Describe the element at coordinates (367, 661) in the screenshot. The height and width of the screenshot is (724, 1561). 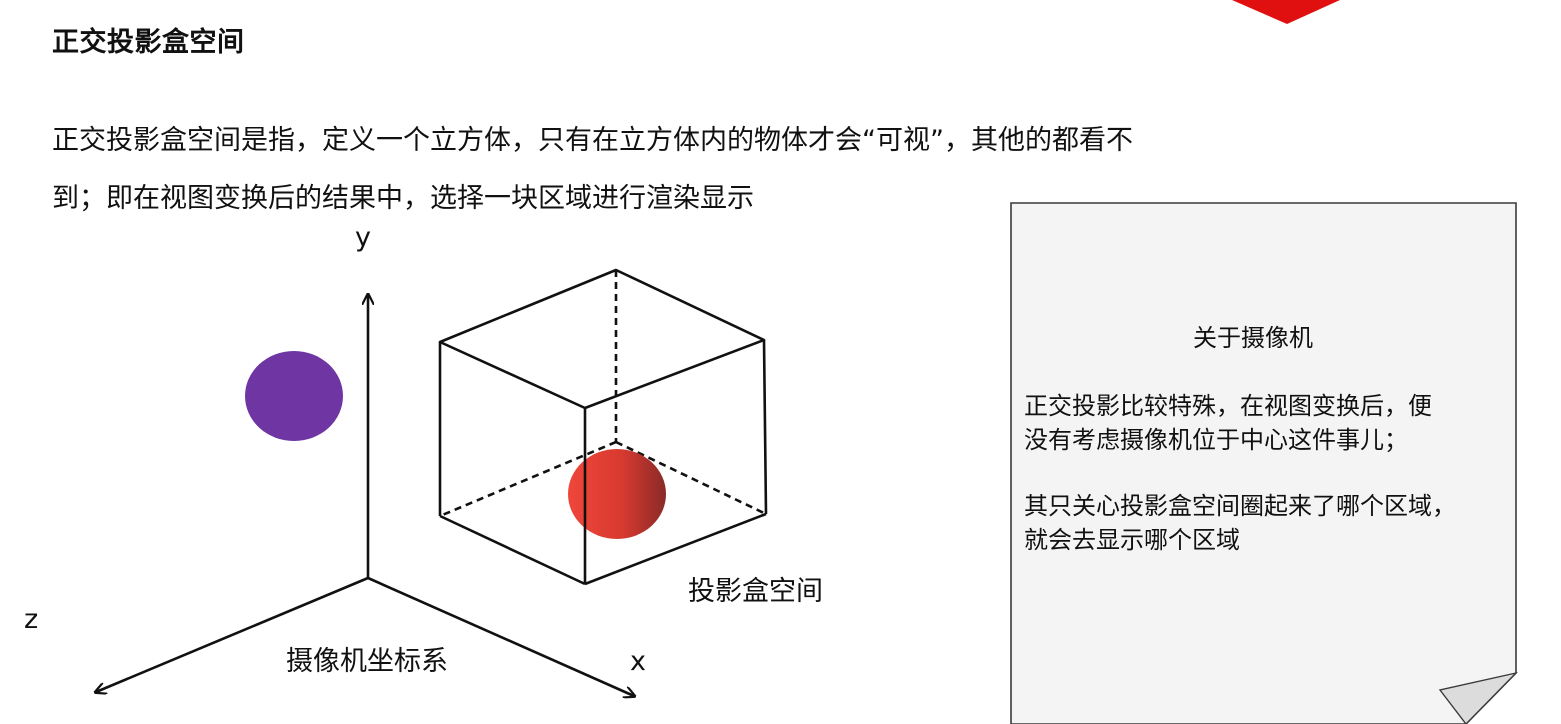
I see `camera-coordinate-label: 摄像机坐标系` at that location.